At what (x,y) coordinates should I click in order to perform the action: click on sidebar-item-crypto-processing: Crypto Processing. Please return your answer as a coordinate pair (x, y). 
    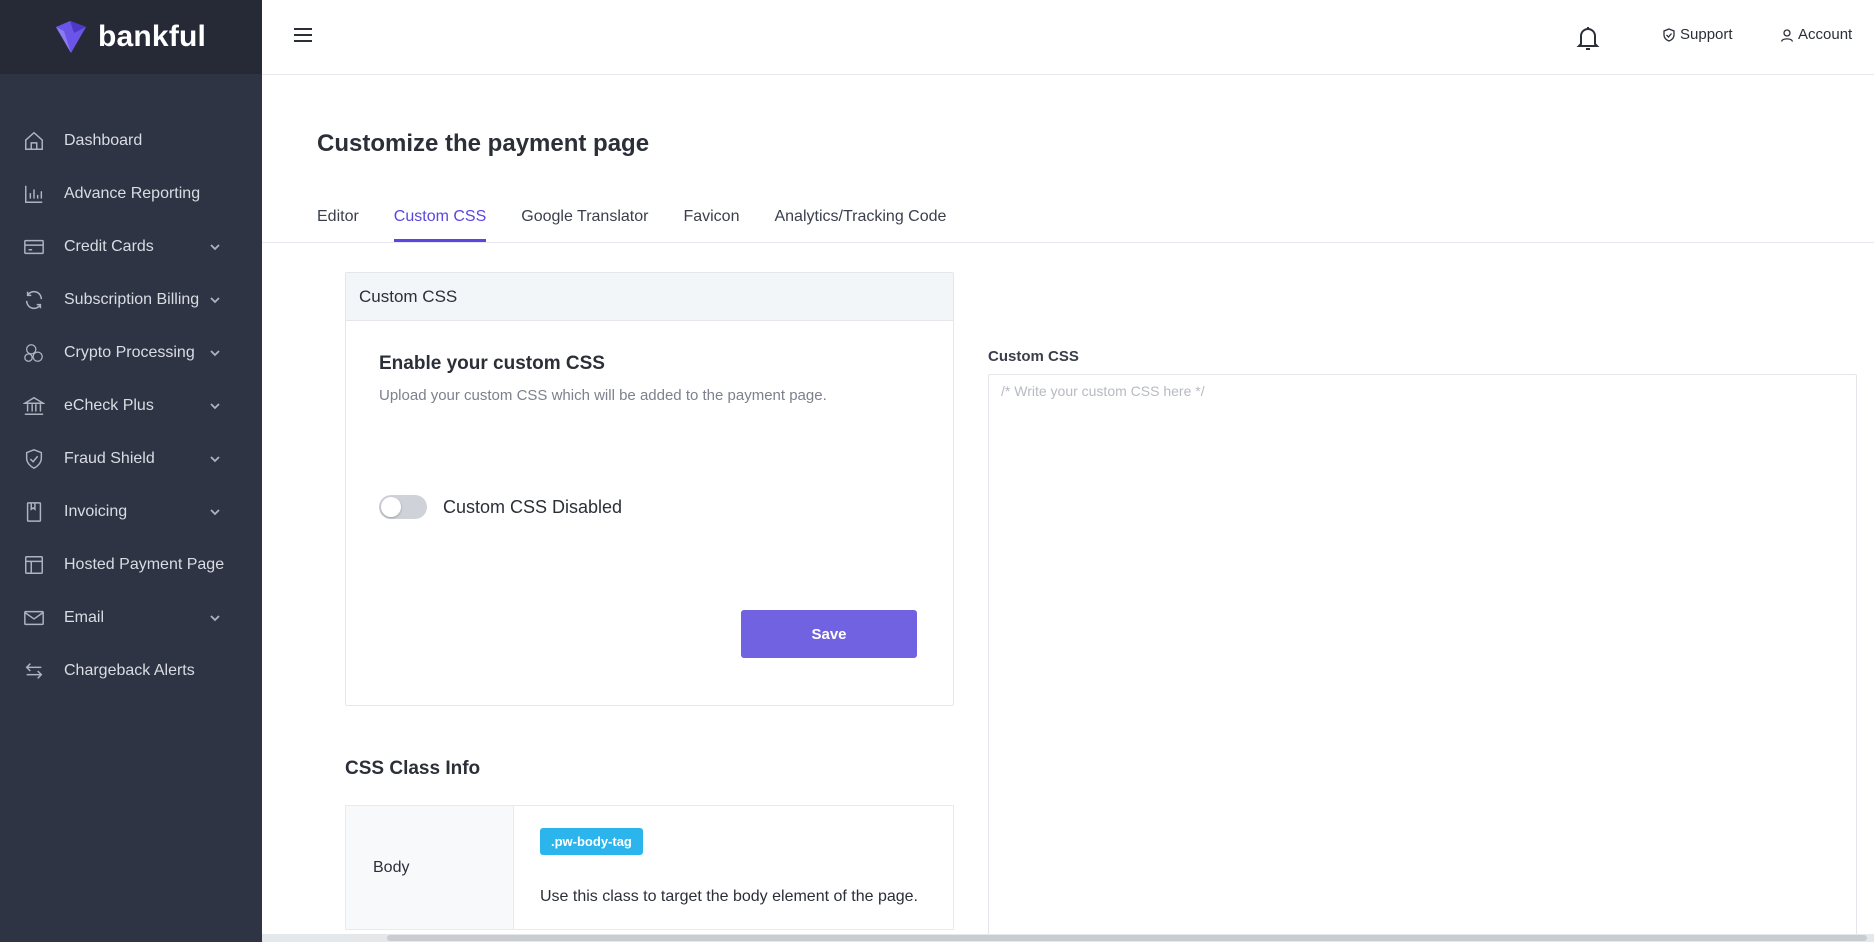
    Looking at the image, I should click on (131, 352).